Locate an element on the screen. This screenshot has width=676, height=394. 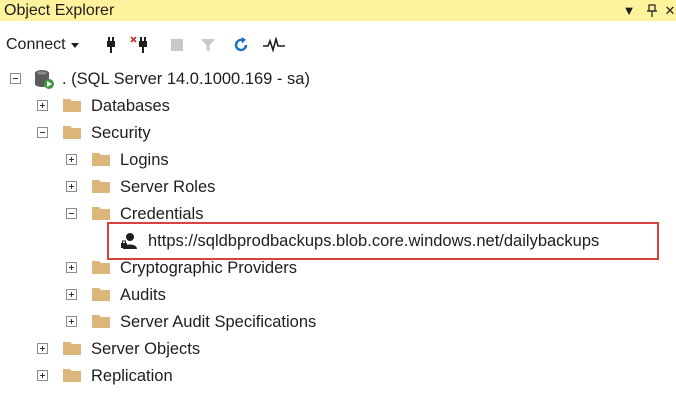
databases-label: Databases is located at coordinates (130, 106).